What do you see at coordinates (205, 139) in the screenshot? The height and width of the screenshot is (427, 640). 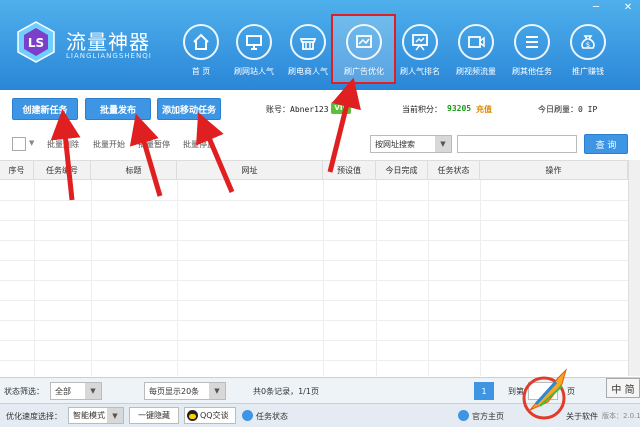 I see `annotation-arrows` at bounding box center [205, 139].